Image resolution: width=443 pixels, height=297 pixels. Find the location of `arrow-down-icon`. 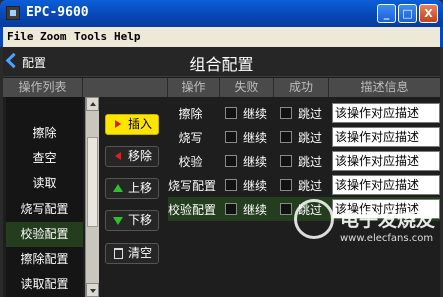

arrow-down-icon is located at coordinates (118, 221).